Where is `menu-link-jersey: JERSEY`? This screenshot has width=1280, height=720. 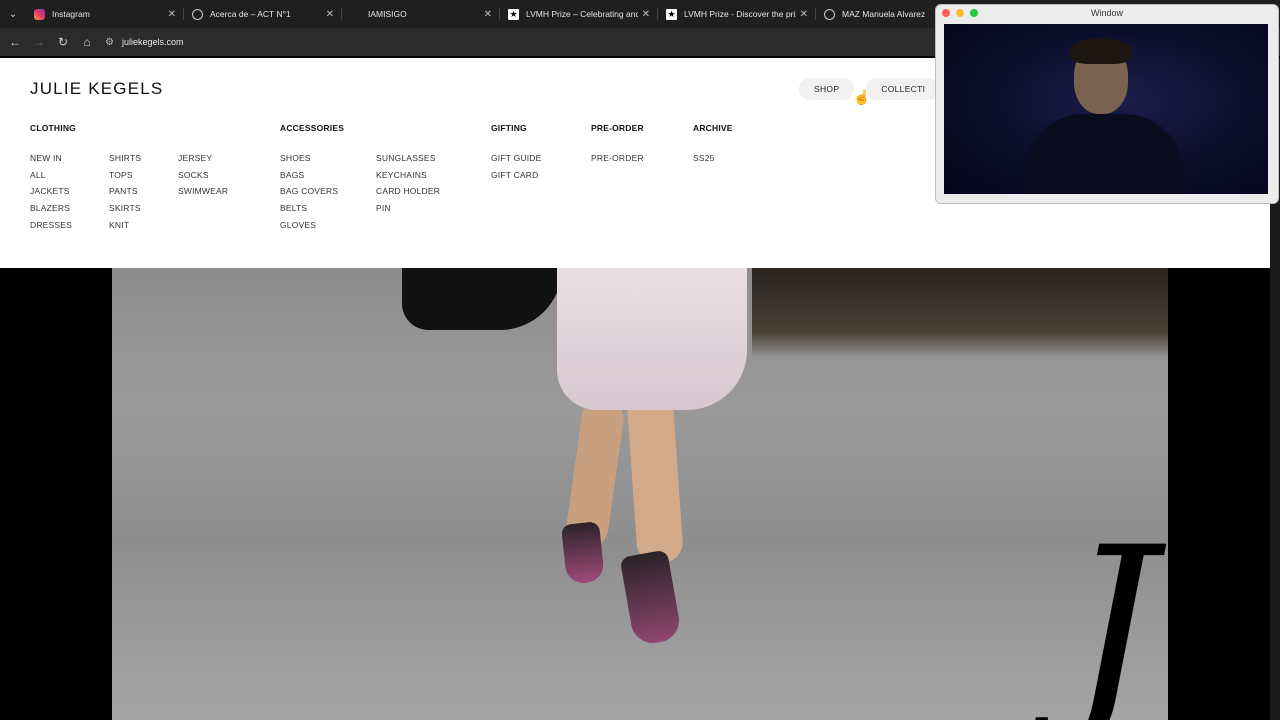 menu-link-jersey: JERSEY is located at coordinates (195, 158).